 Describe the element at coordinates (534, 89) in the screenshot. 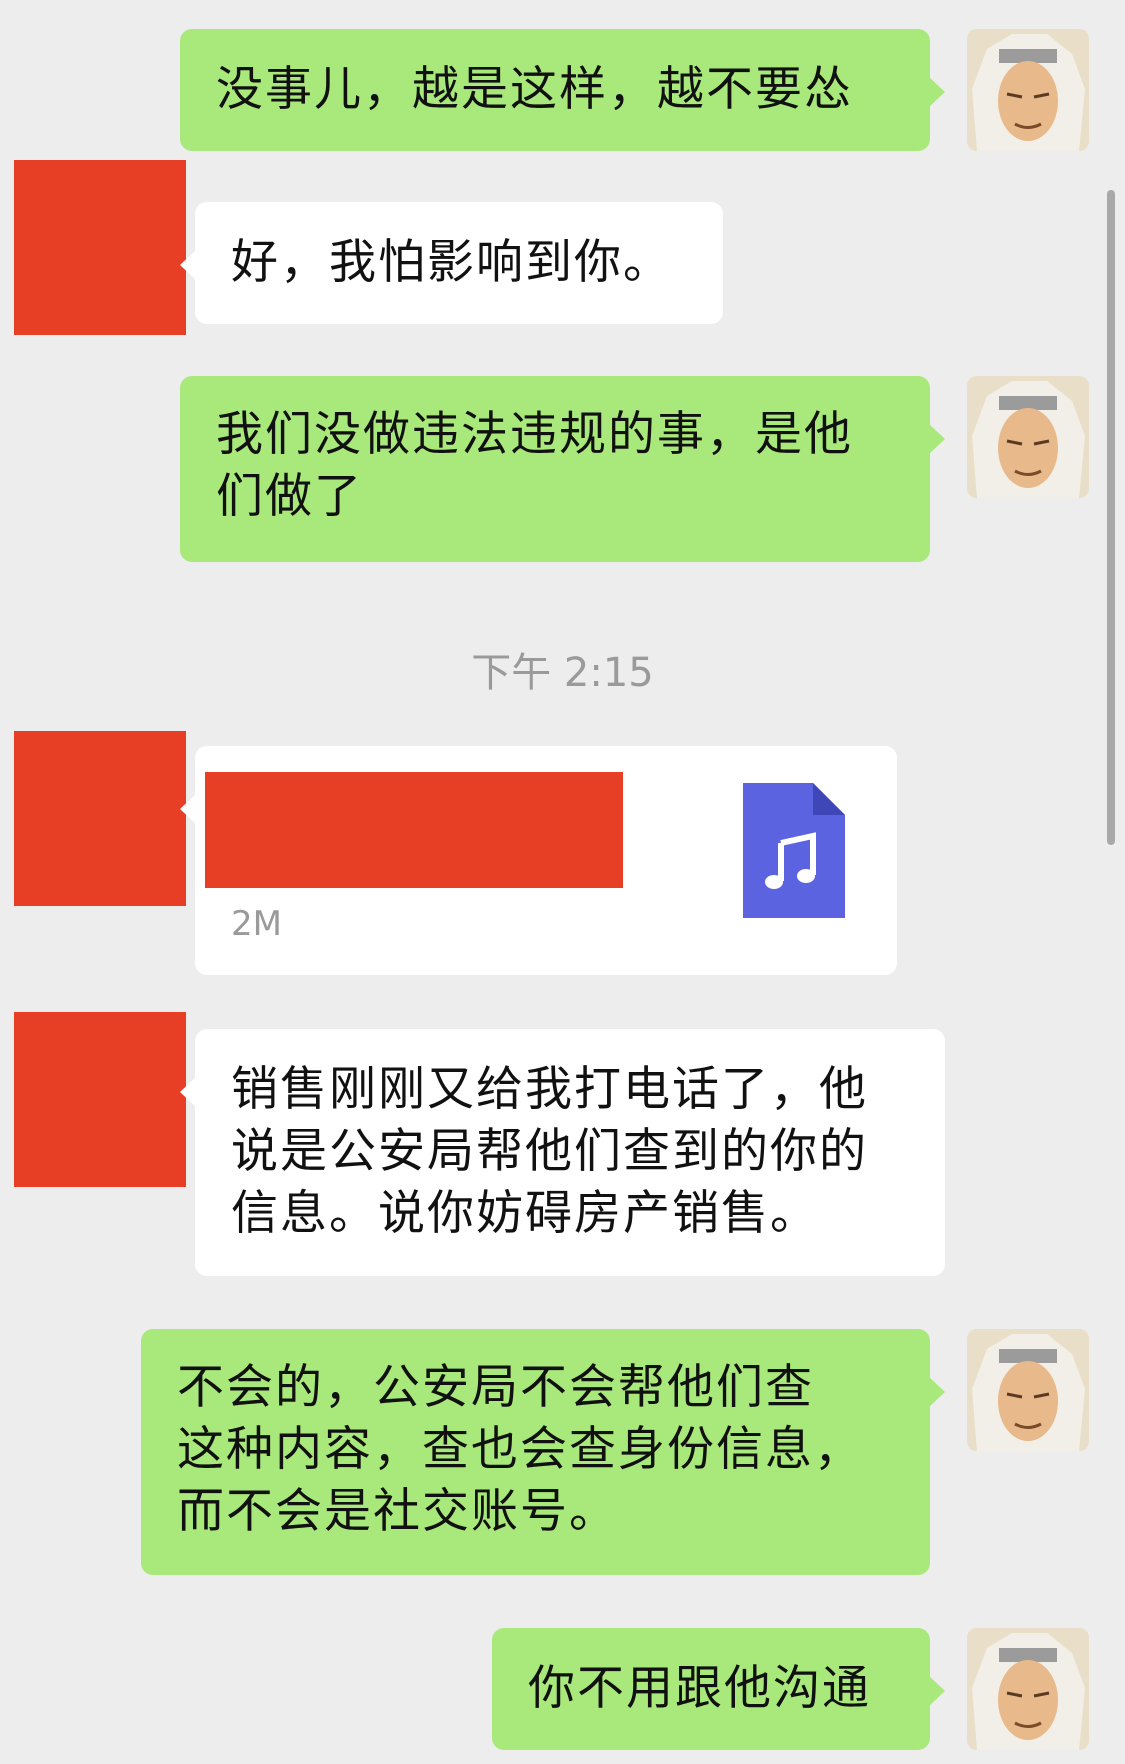

I see `message-text: 没事儿，越是这样，越不要怂` at that location.